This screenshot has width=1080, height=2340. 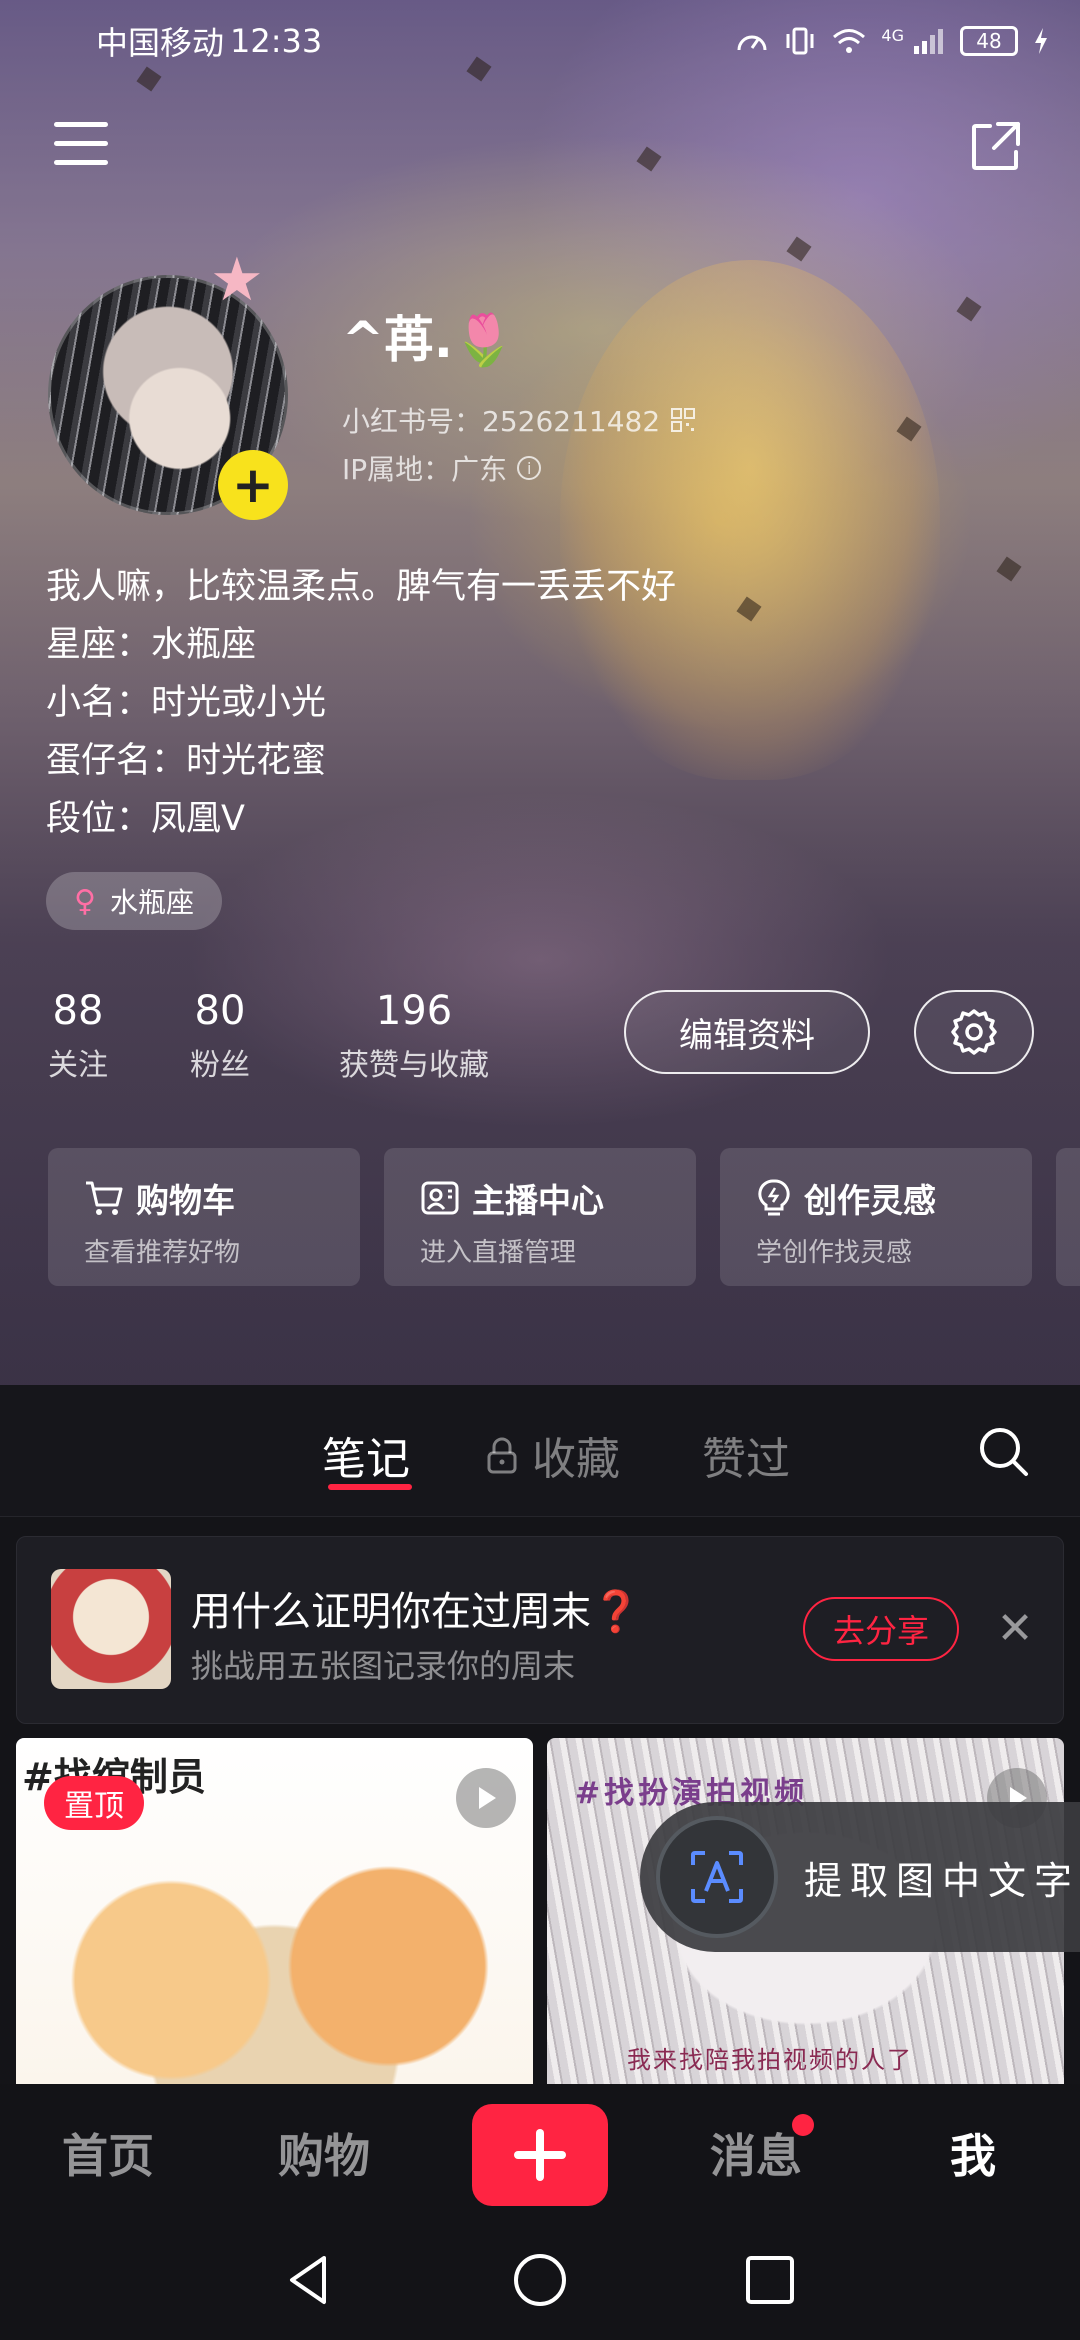 What do you see at coordinates (185, 1200) in the screenshot?
I see `card-title: 购物车` at bounding box center [185, 1200].